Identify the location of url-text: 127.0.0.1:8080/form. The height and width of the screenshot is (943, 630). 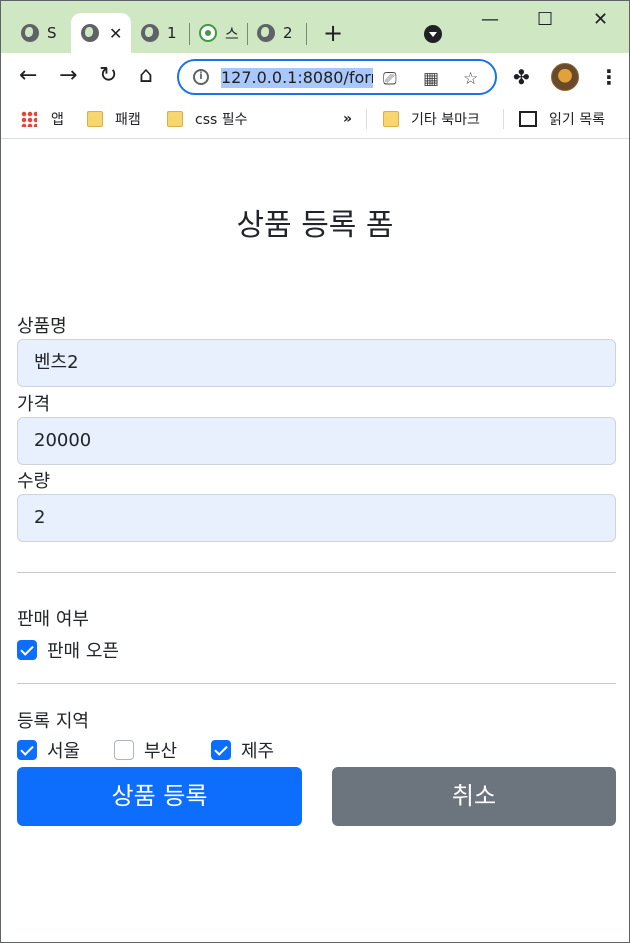
(297, 78).